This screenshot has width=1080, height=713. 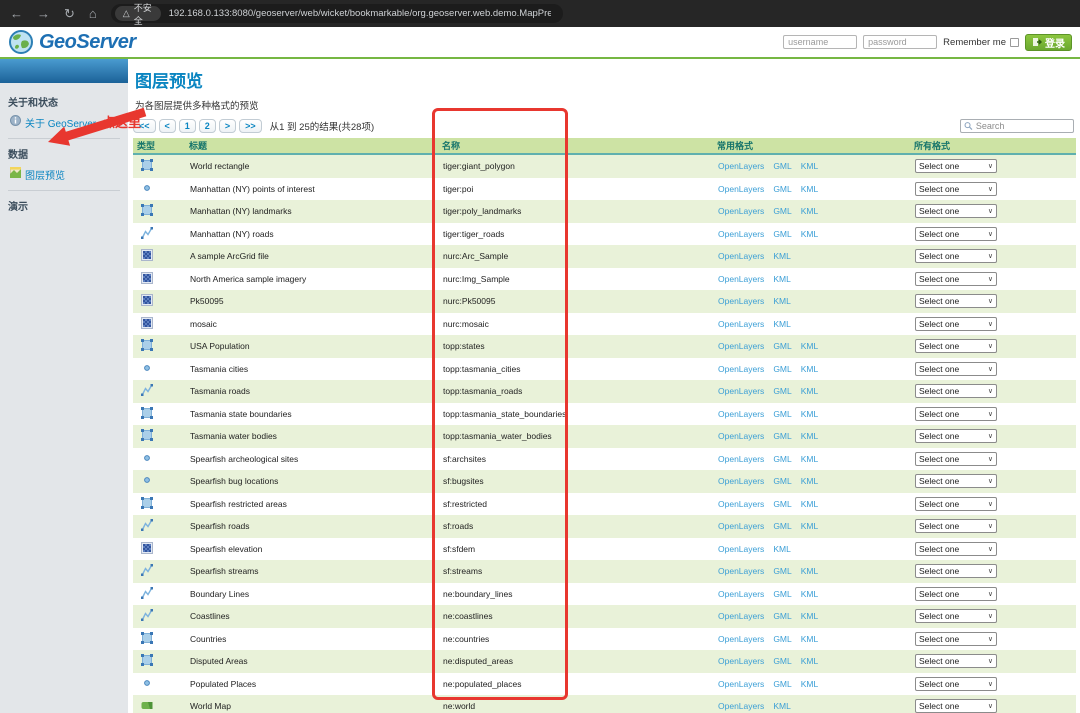 I want to click on sidebar-item-图层预览: 图层预览, so click(x=64, y=174).